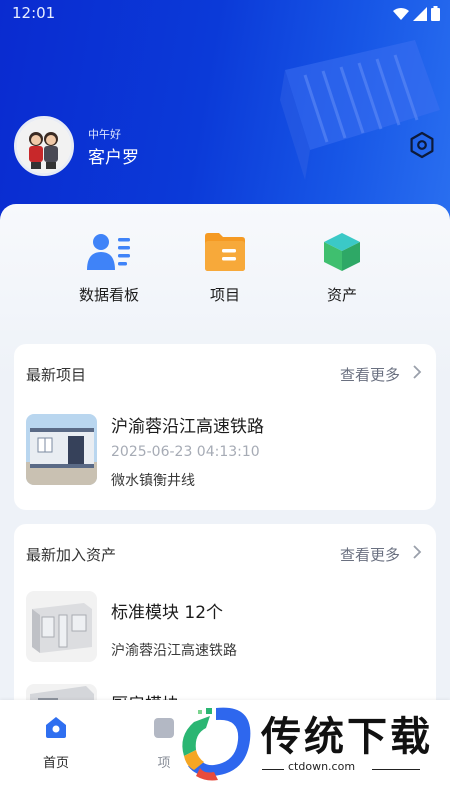  What do you see at coordinates (153, 481) in the screenshot?
I see `project-location: 微水镇衡井线` at bounding box center [153, 481].